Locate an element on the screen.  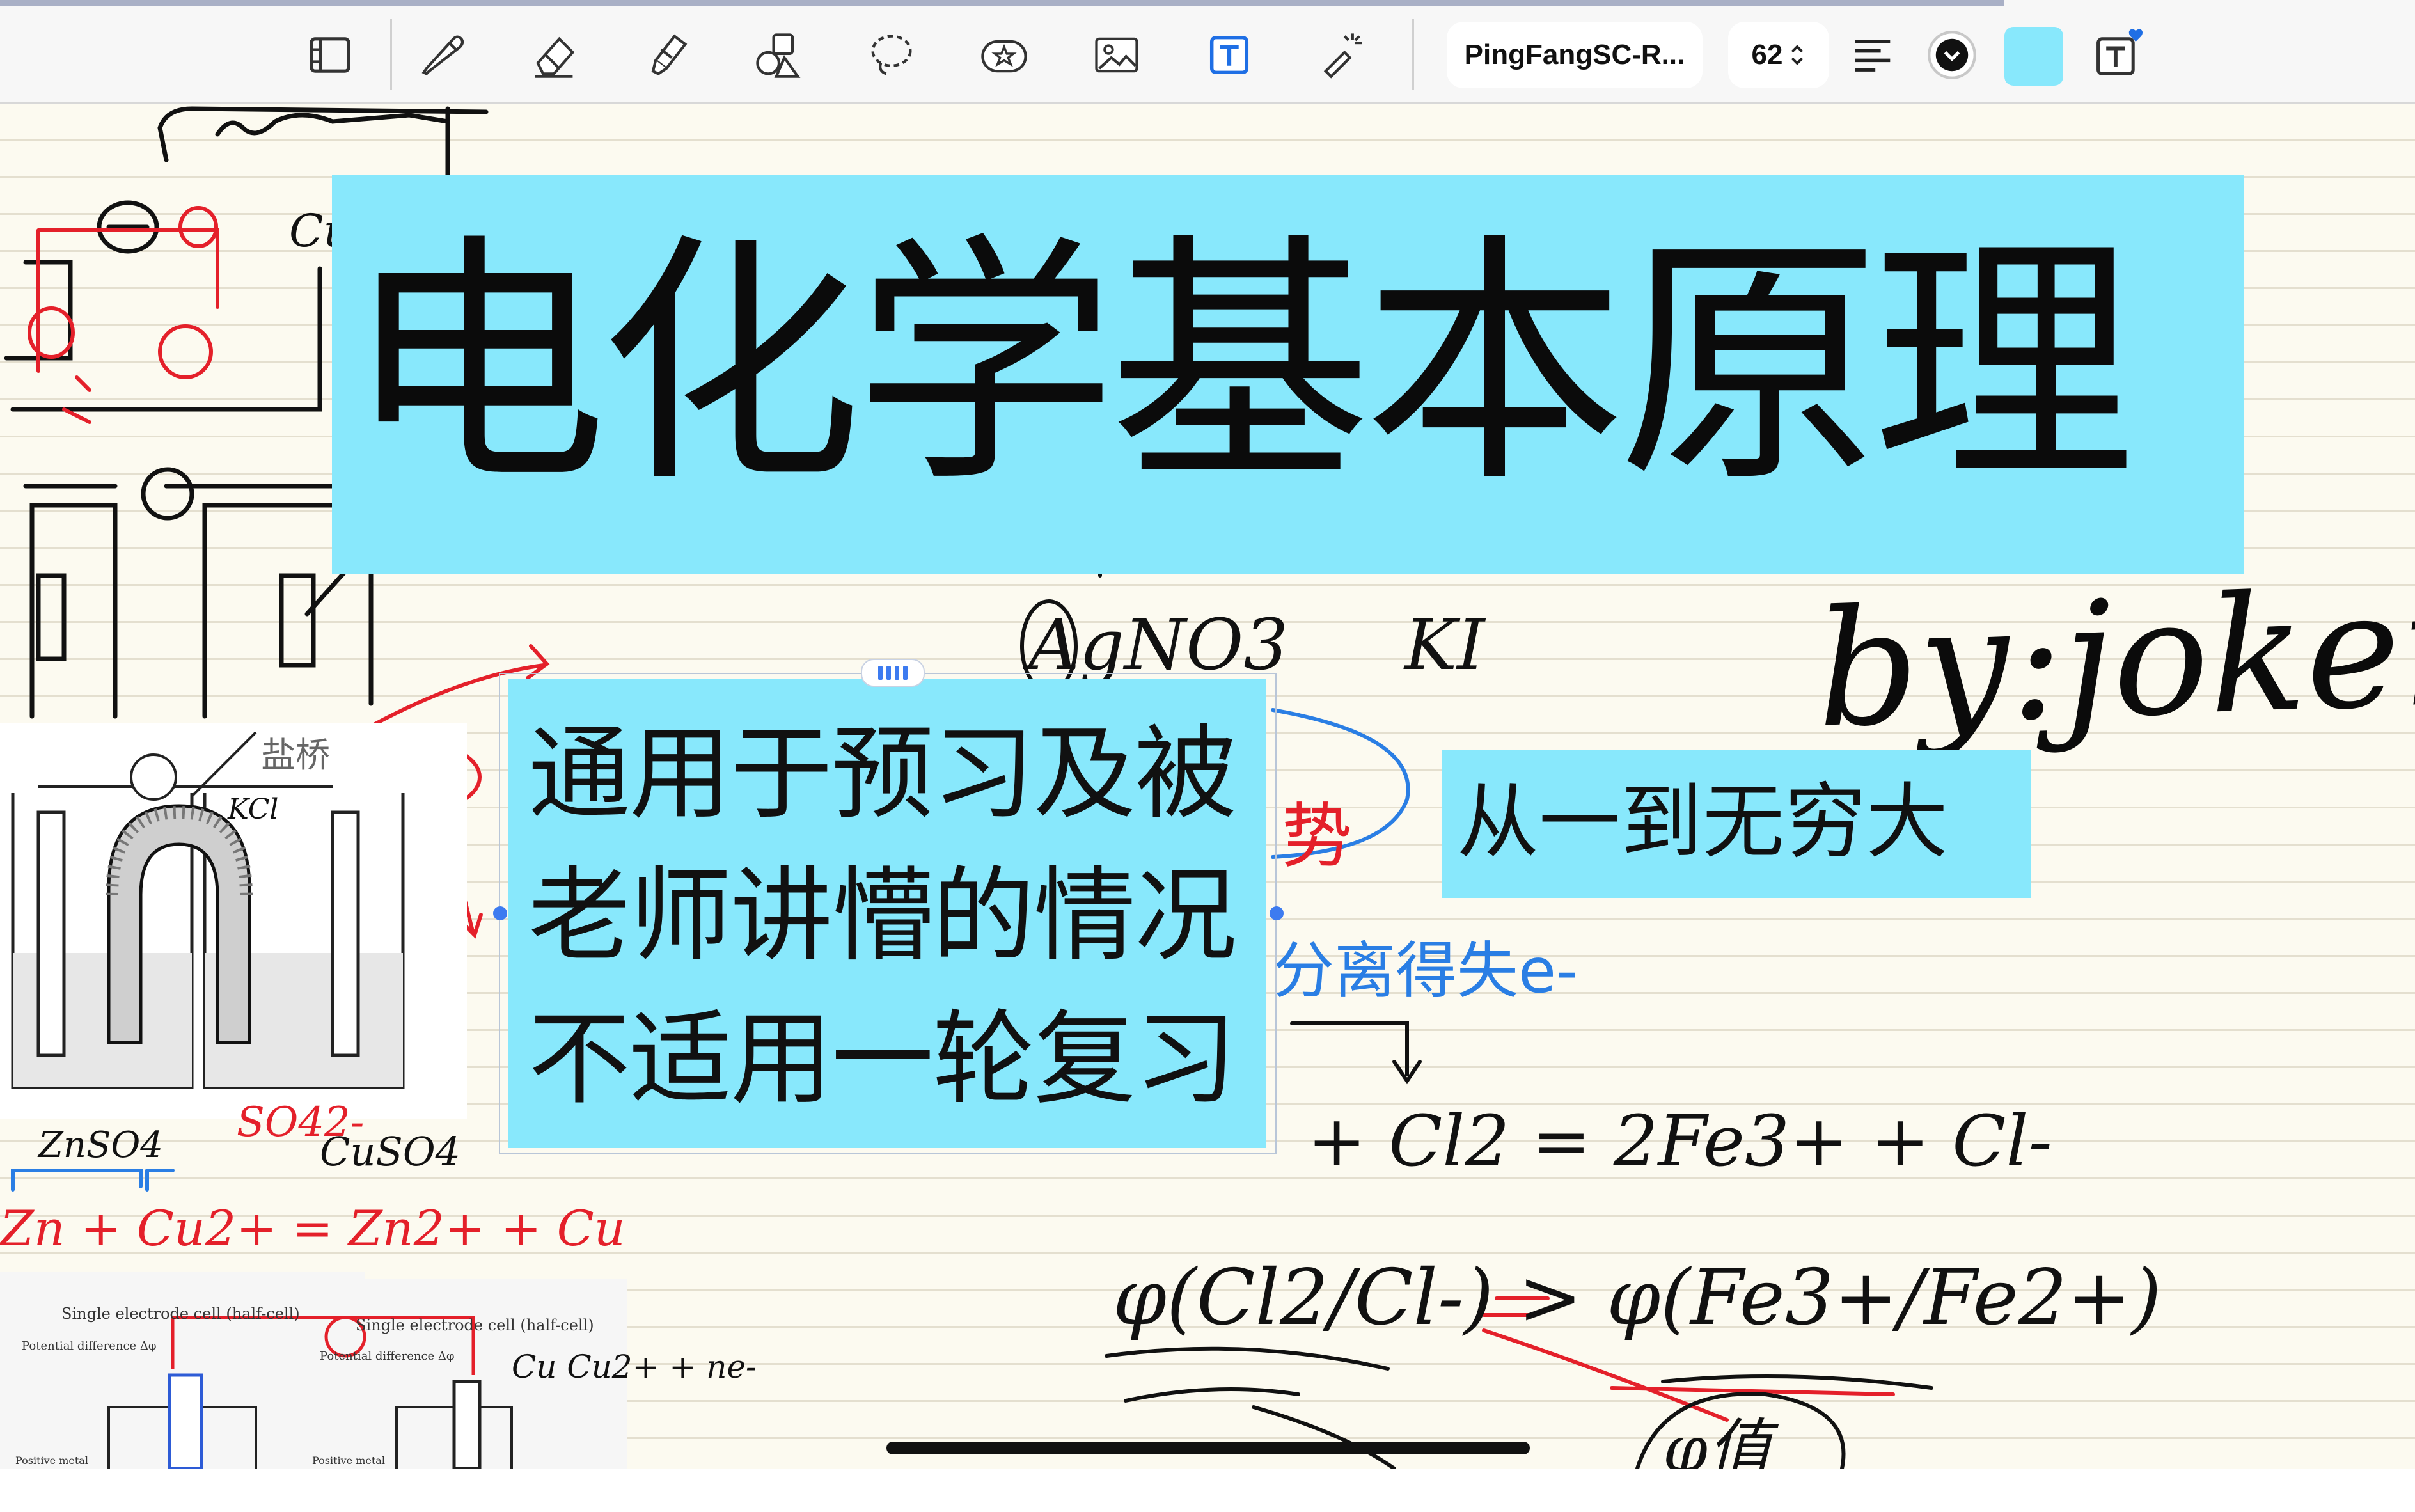
potential-label-b: Potential difference Δφ is located at coordinates (387, 1356).